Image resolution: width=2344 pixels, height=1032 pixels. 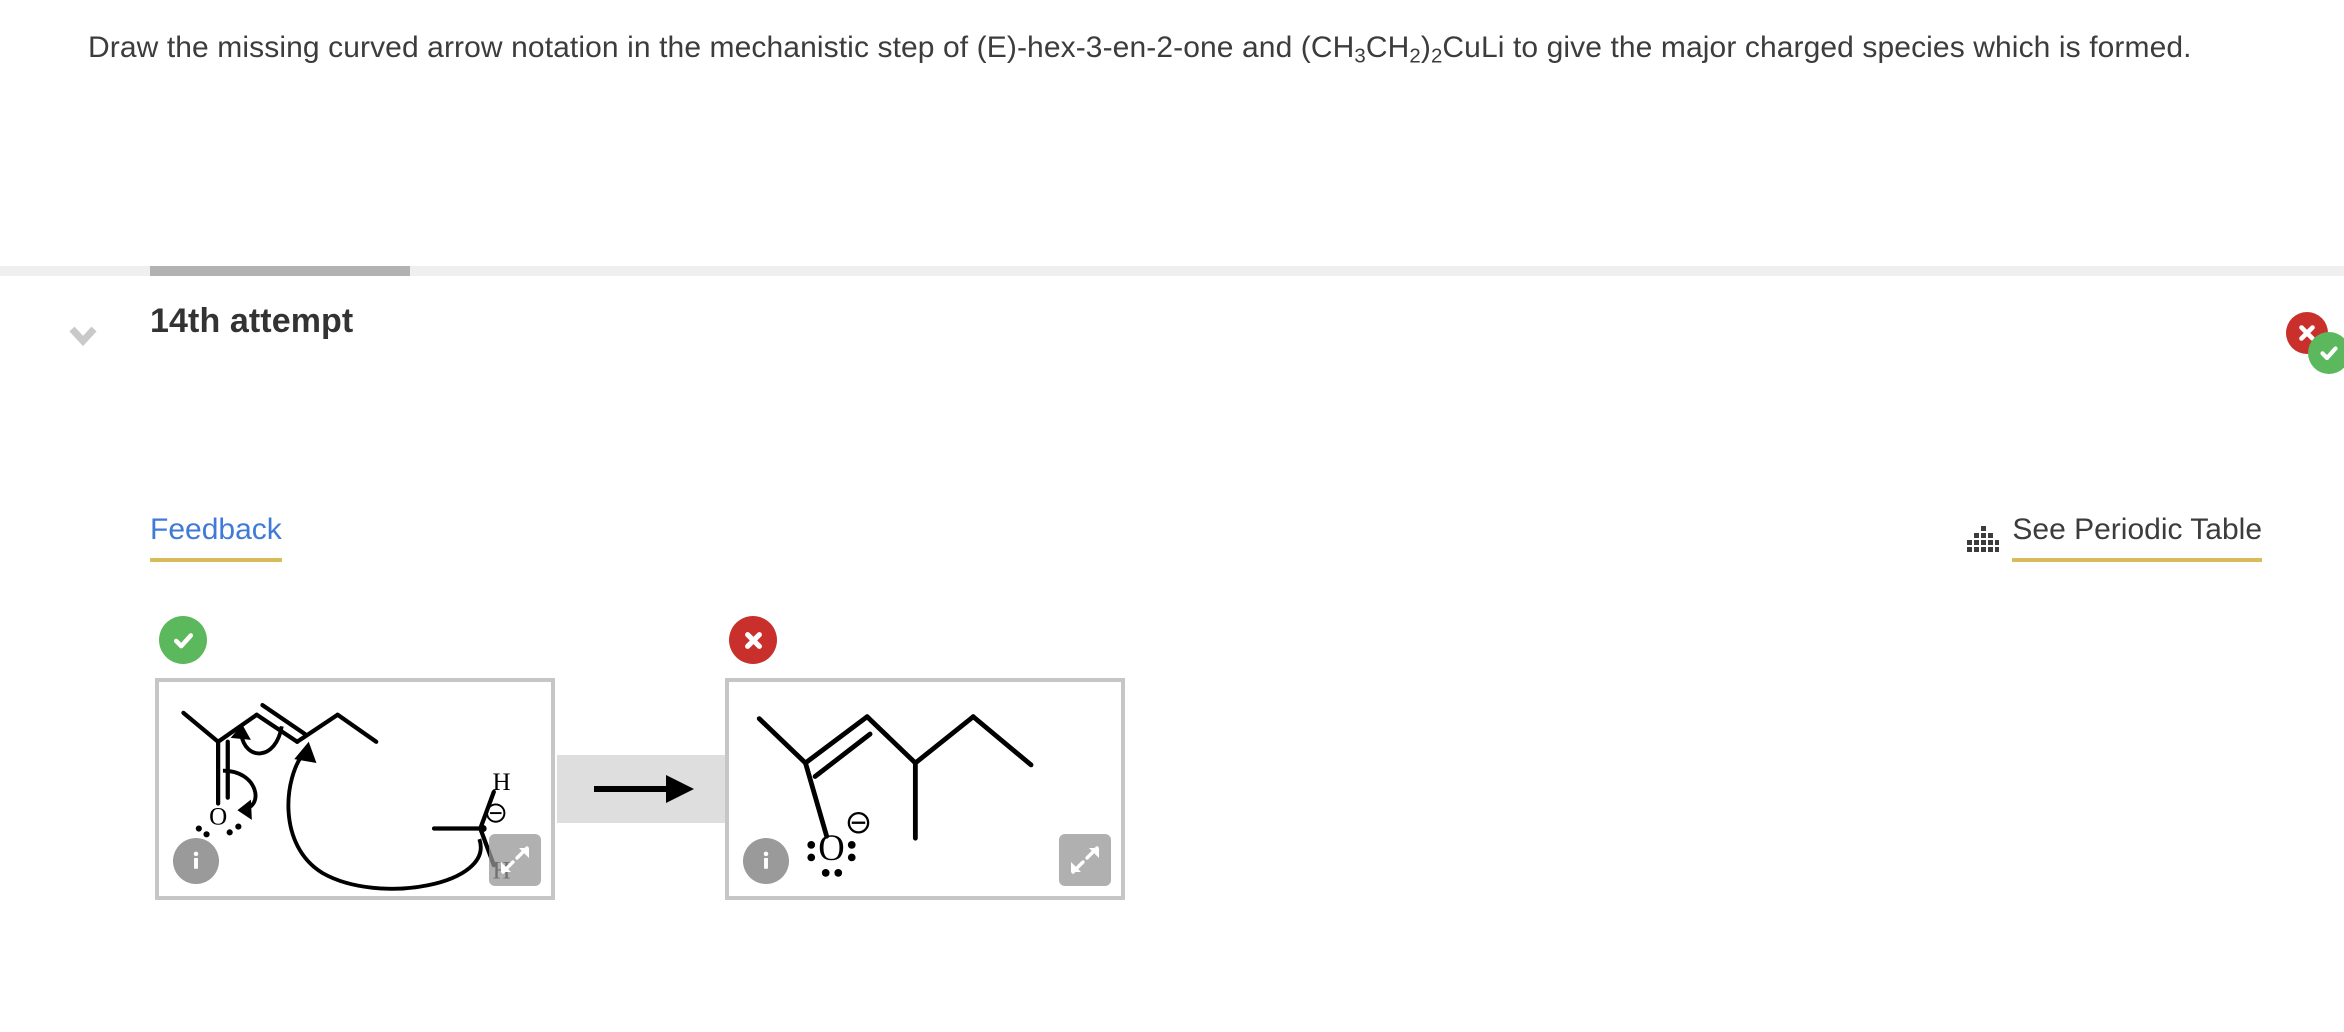 I want to click on x-circle-icon, so click(x=753, y=640).